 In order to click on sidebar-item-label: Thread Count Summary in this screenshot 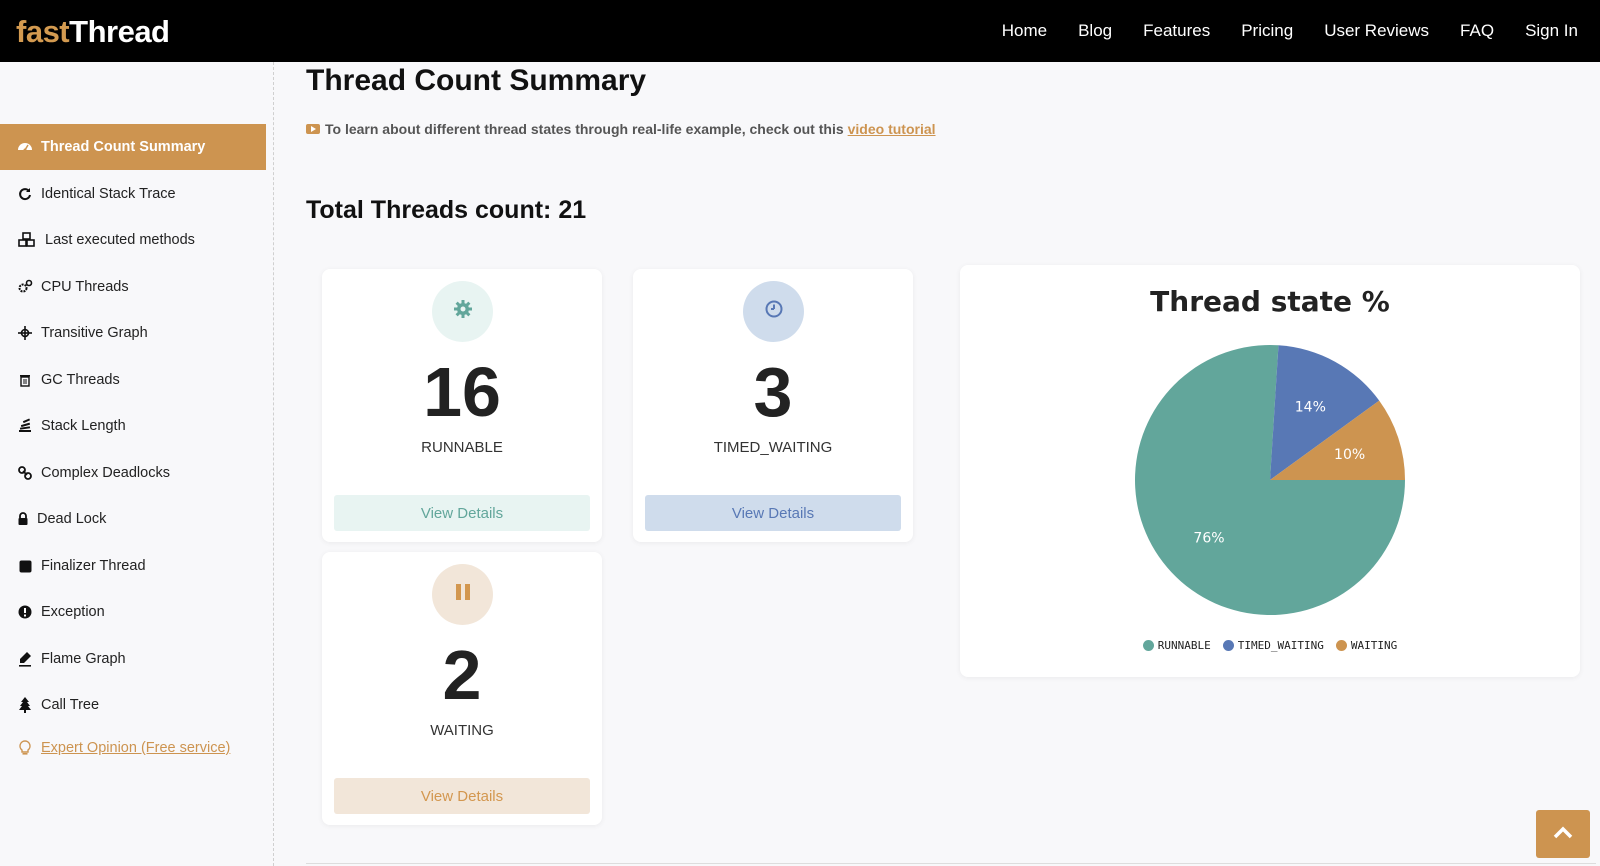, I will do `click(123, 147)`.